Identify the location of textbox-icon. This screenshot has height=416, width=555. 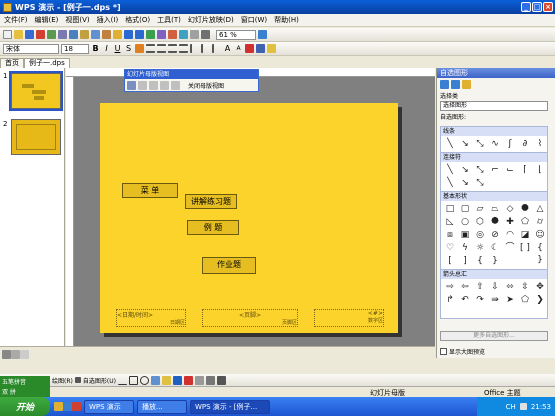
(155, 380).